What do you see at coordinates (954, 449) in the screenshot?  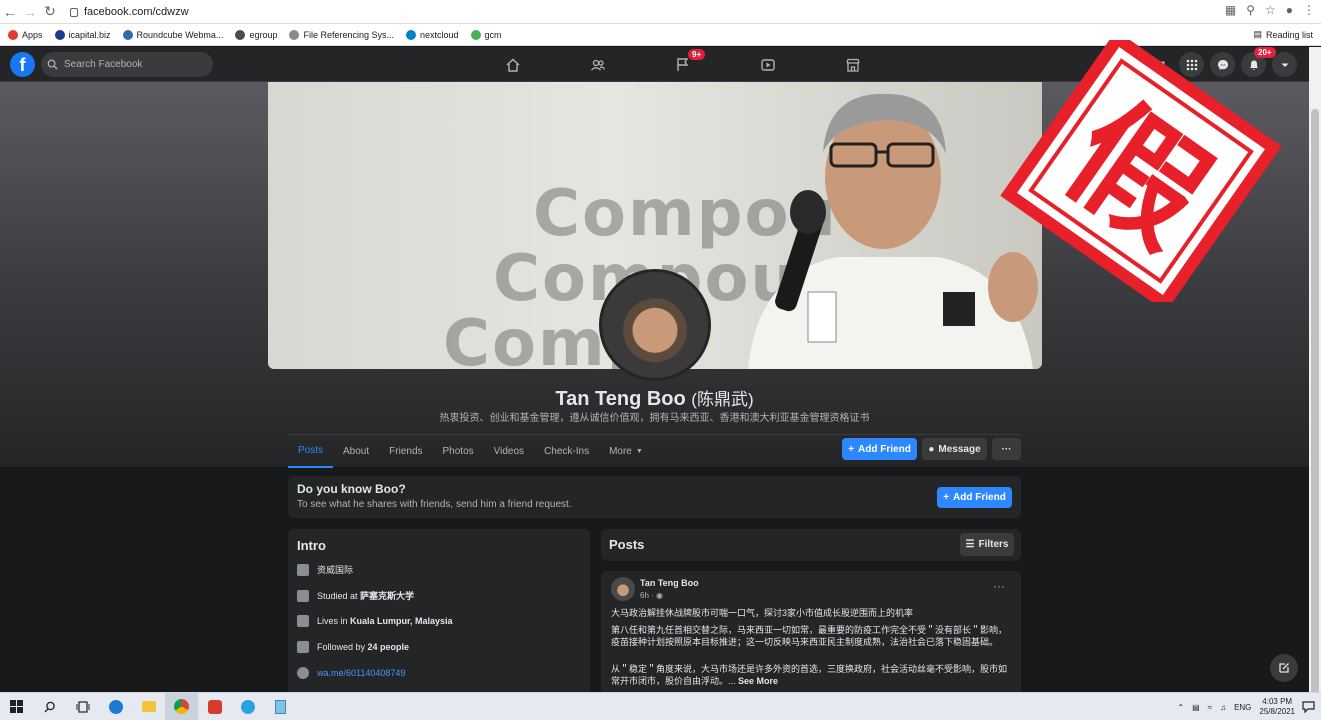 I see `message-button: ● Message` at bounding box center [954, 449].